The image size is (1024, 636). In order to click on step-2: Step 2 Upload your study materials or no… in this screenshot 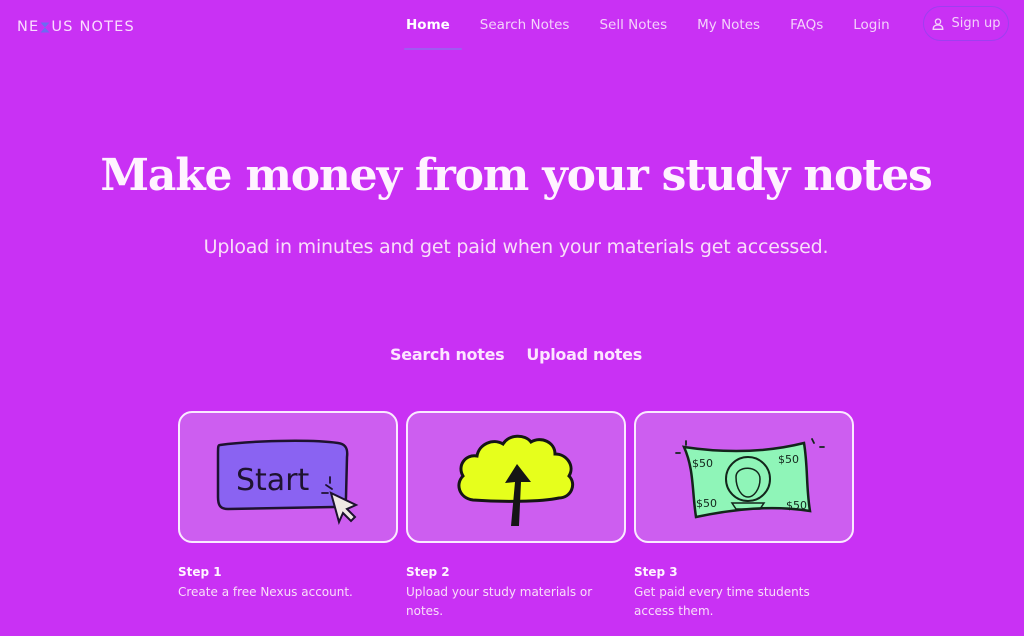, I will do `click(516, 516)`.